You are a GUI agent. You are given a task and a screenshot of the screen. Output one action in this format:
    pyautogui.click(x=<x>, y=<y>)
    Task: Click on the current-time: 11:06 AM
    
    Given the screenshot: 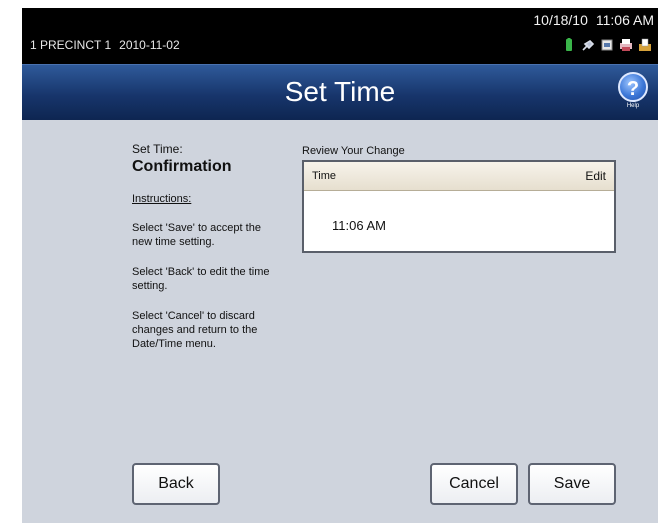 What is the action you would take?
    pyautogui.click(x=624, y=20)
    